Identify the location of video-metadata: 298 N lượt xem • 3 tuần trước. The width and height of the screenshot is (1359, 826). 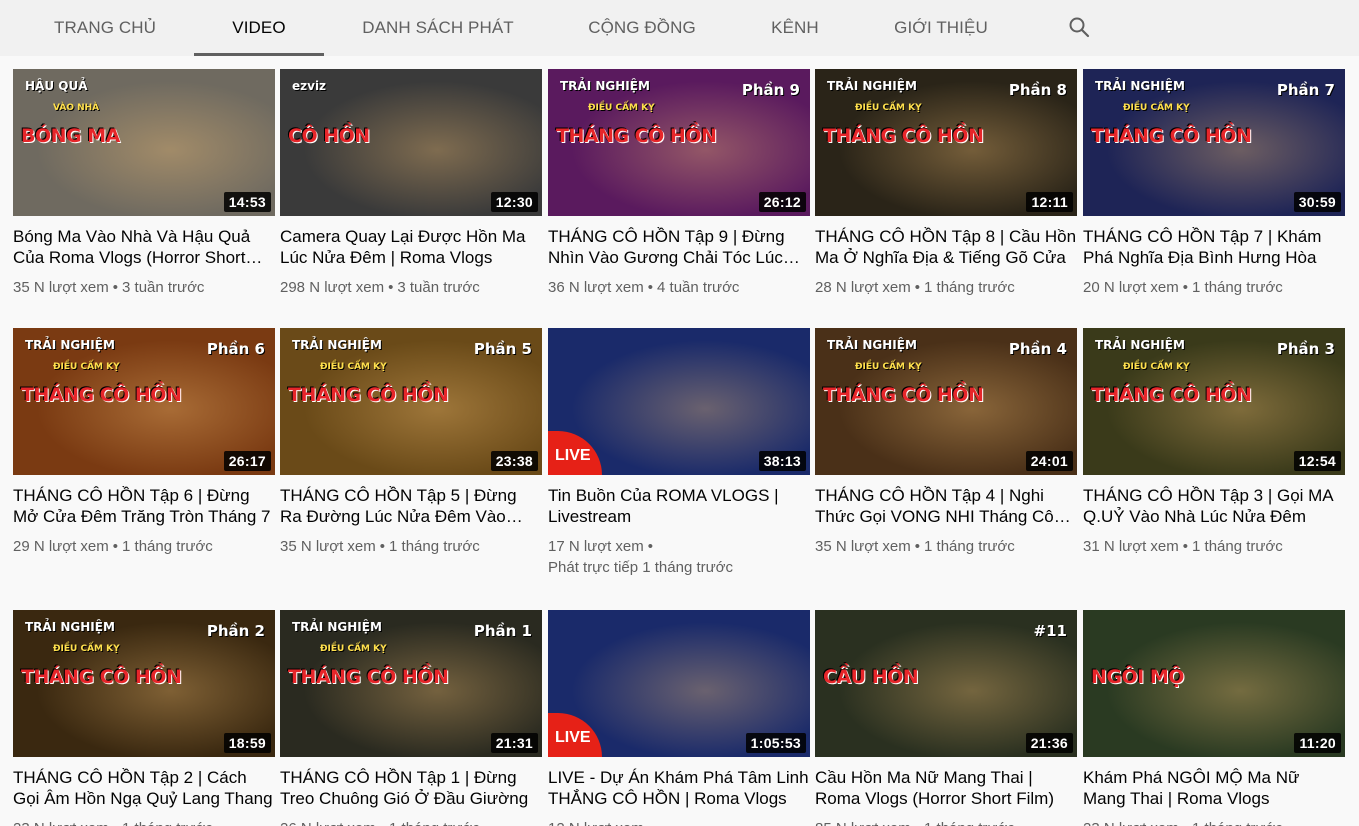
(411, 287).